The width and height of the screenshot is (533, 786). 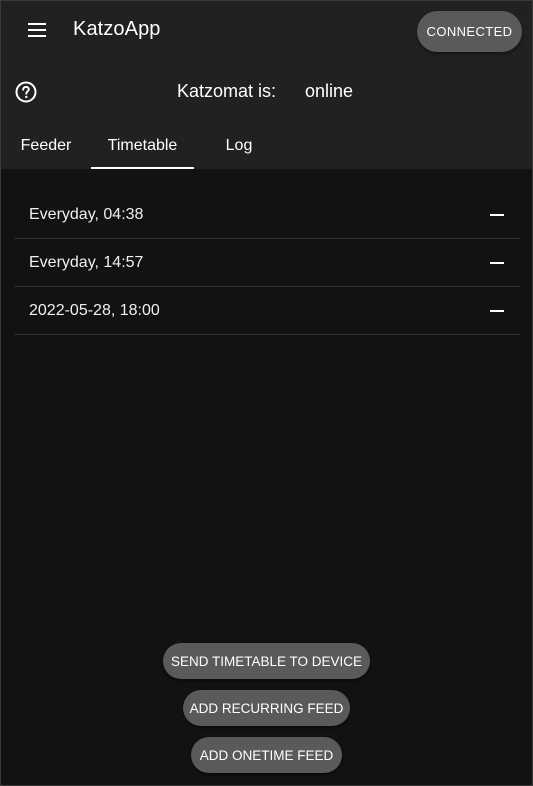 What do you see at coordinates (239, 146) in the screenshot?
I see `tab-log: Log` at bounding box center [239, 146].